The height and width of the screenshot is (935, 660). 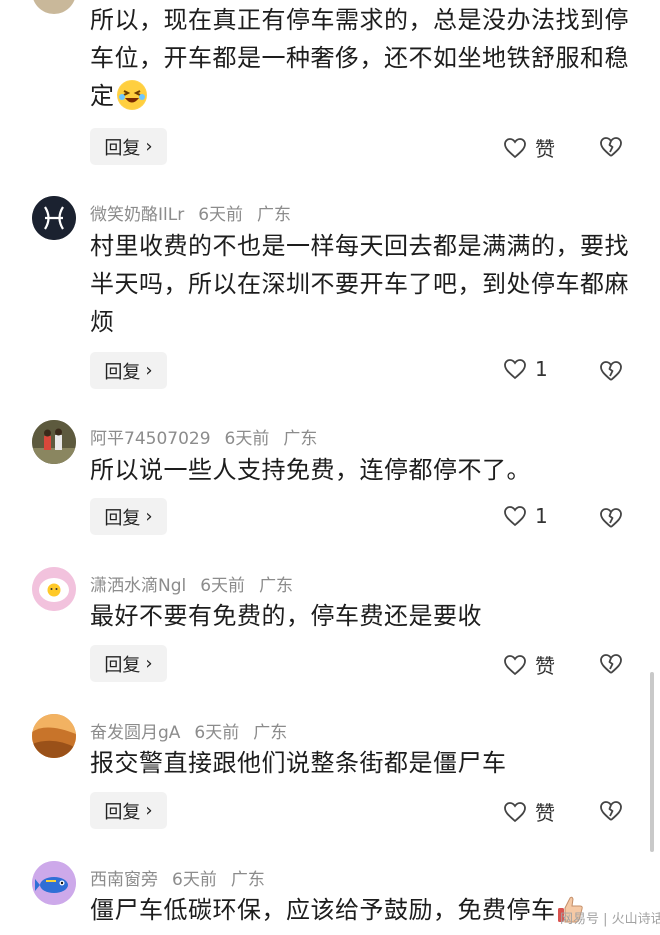 I want to click on comment-meta: 微笑奶酪IlLr 6天前 广东, so click(x=197, y=212).